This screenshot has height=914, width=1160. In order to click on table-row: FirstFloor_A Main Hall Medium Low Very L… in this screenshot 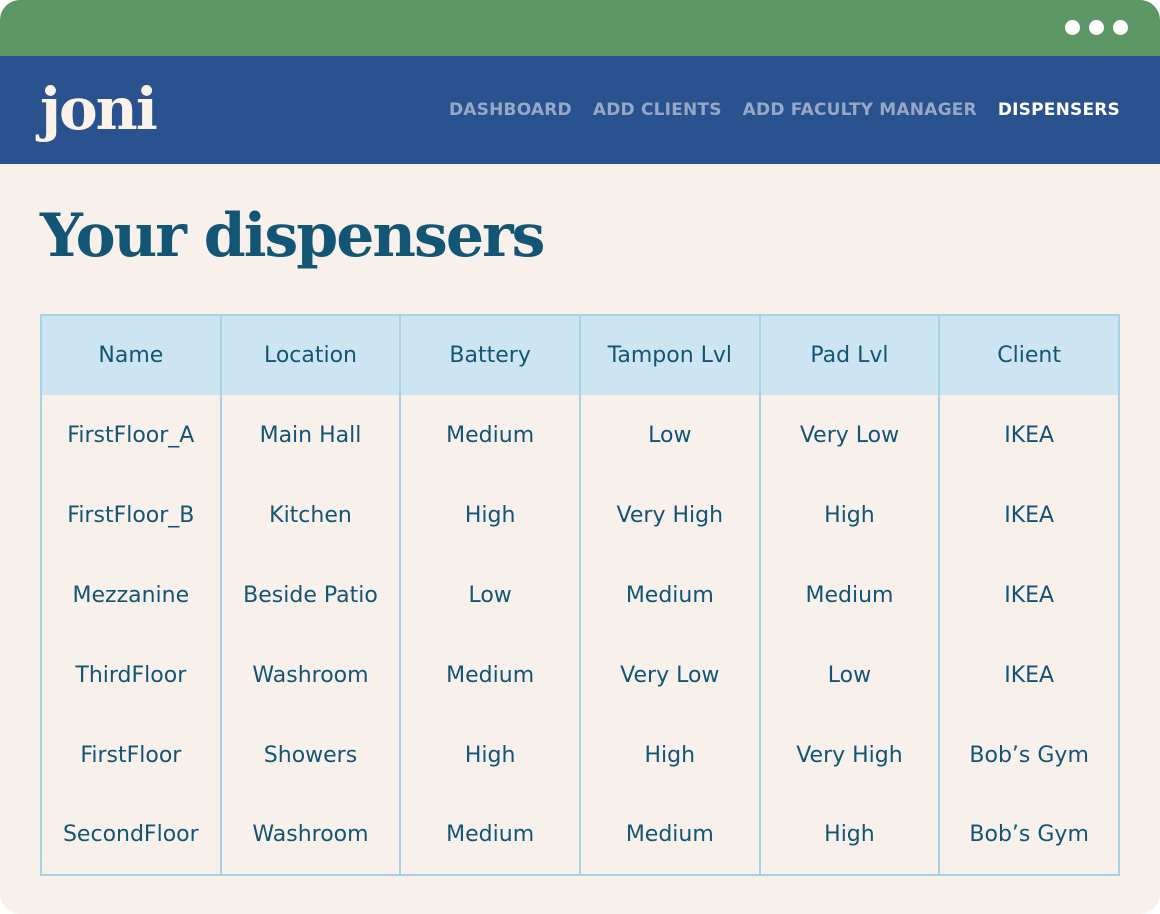, I will do `click(580, 435)`.